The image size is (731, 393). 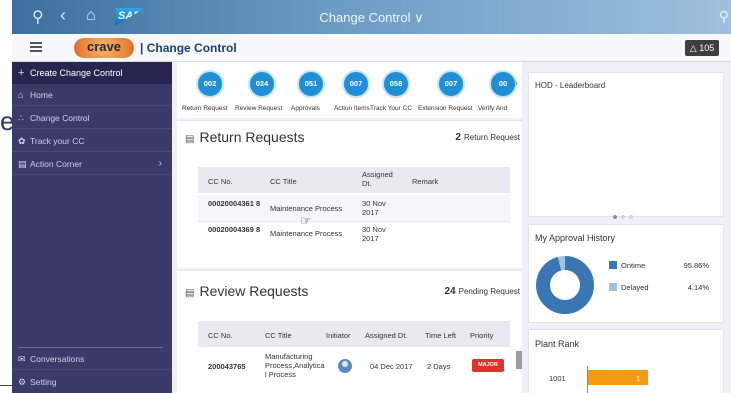 I want to click on column-header: Remark, so click(x=425, y=181).